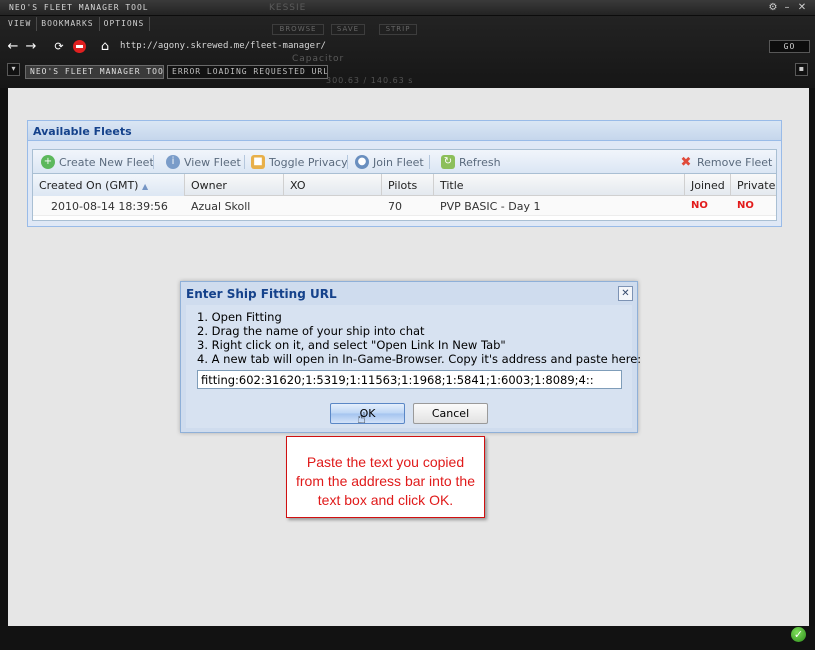 The image size is (815, 650). What do you see at coordinates (798, 634) in the screenshot?
I see `status-ok-icon: ✓` at bounding box center [798, 634].